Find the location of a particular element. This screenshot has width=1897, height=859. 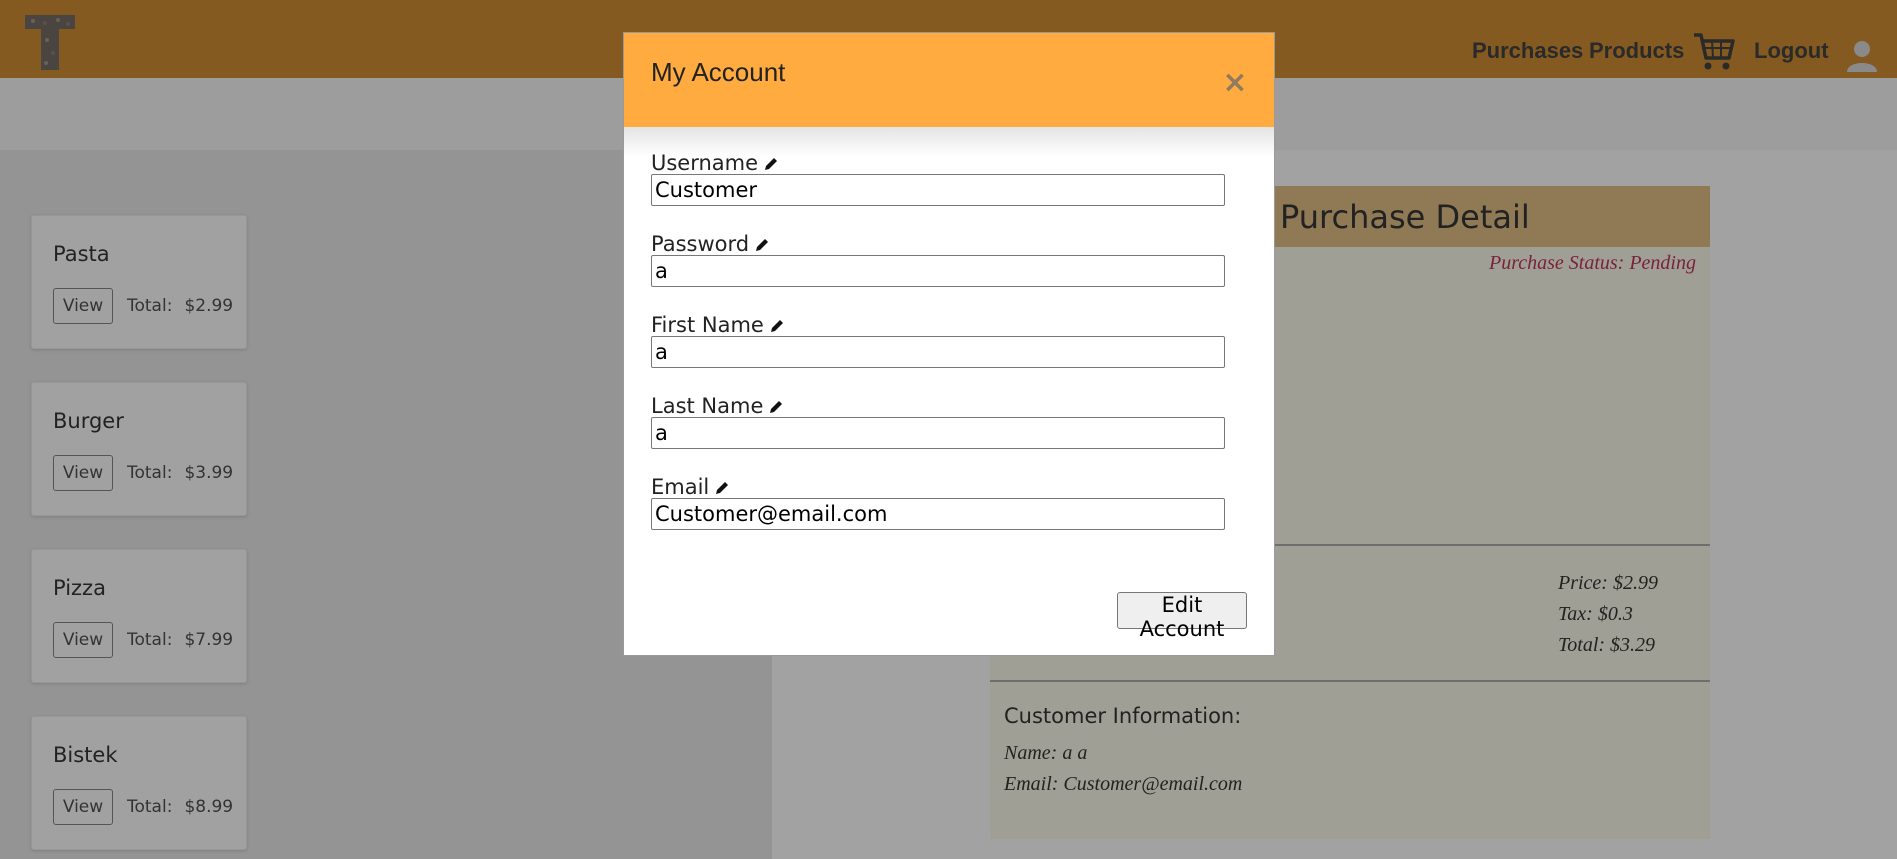

divider is located at coordinates (1350, 681).